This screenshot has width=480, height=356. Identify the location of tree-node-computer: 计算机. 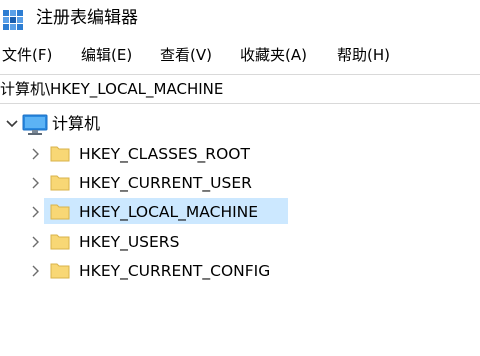
(100, 124).